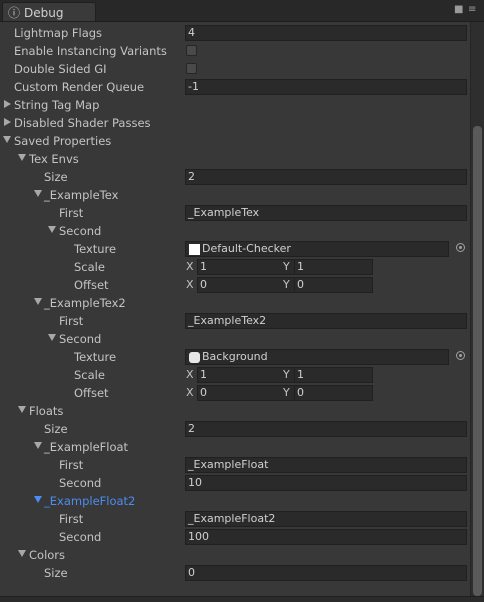 Image resolution: width=484 pixels, height=602 pixels. What do you see at coordinates (71, 213) in the screenshot?
I see `example-tex-first-label: First` at bounding box center [71, 213].